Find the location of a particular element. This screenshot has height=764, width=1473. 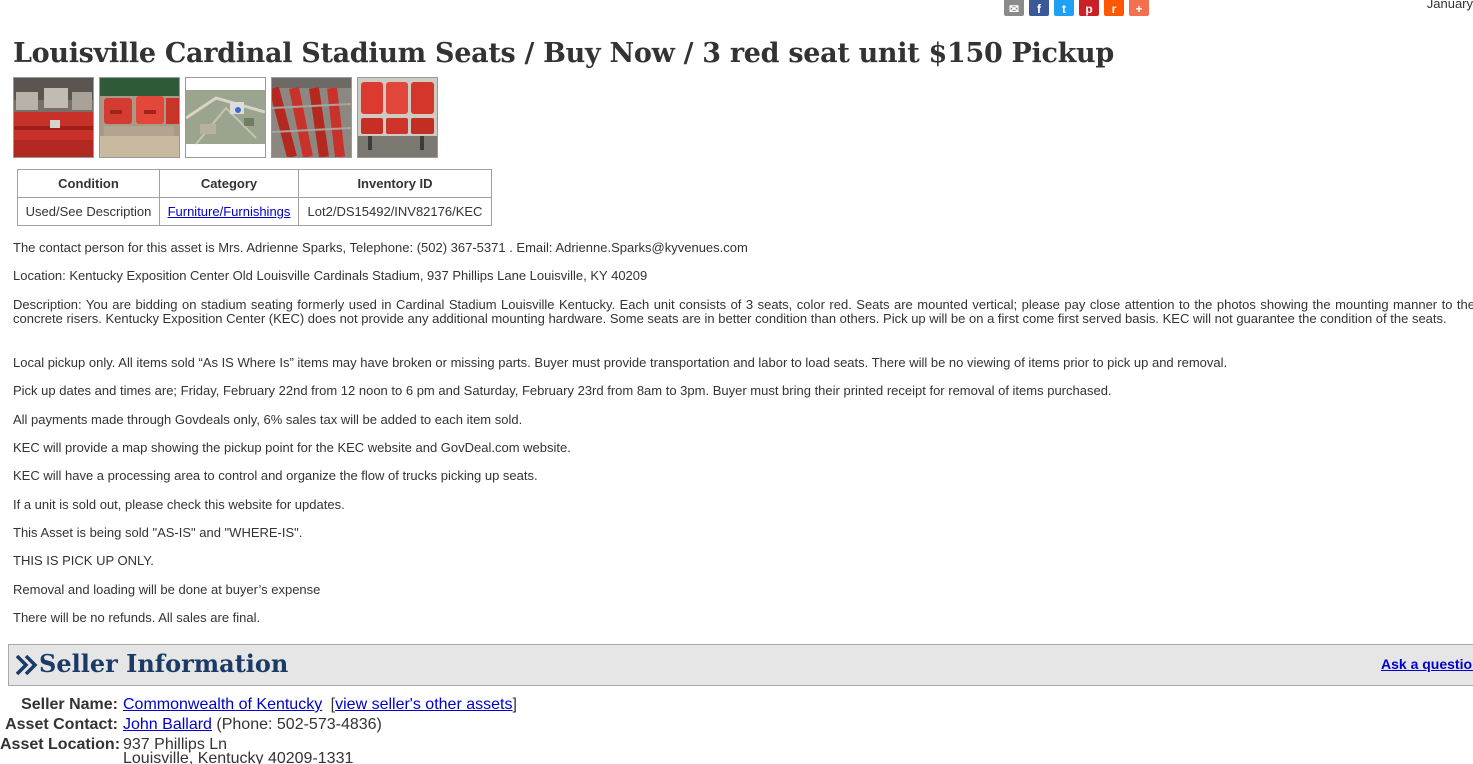

date-text: January is located at coordinates (1449, 5).